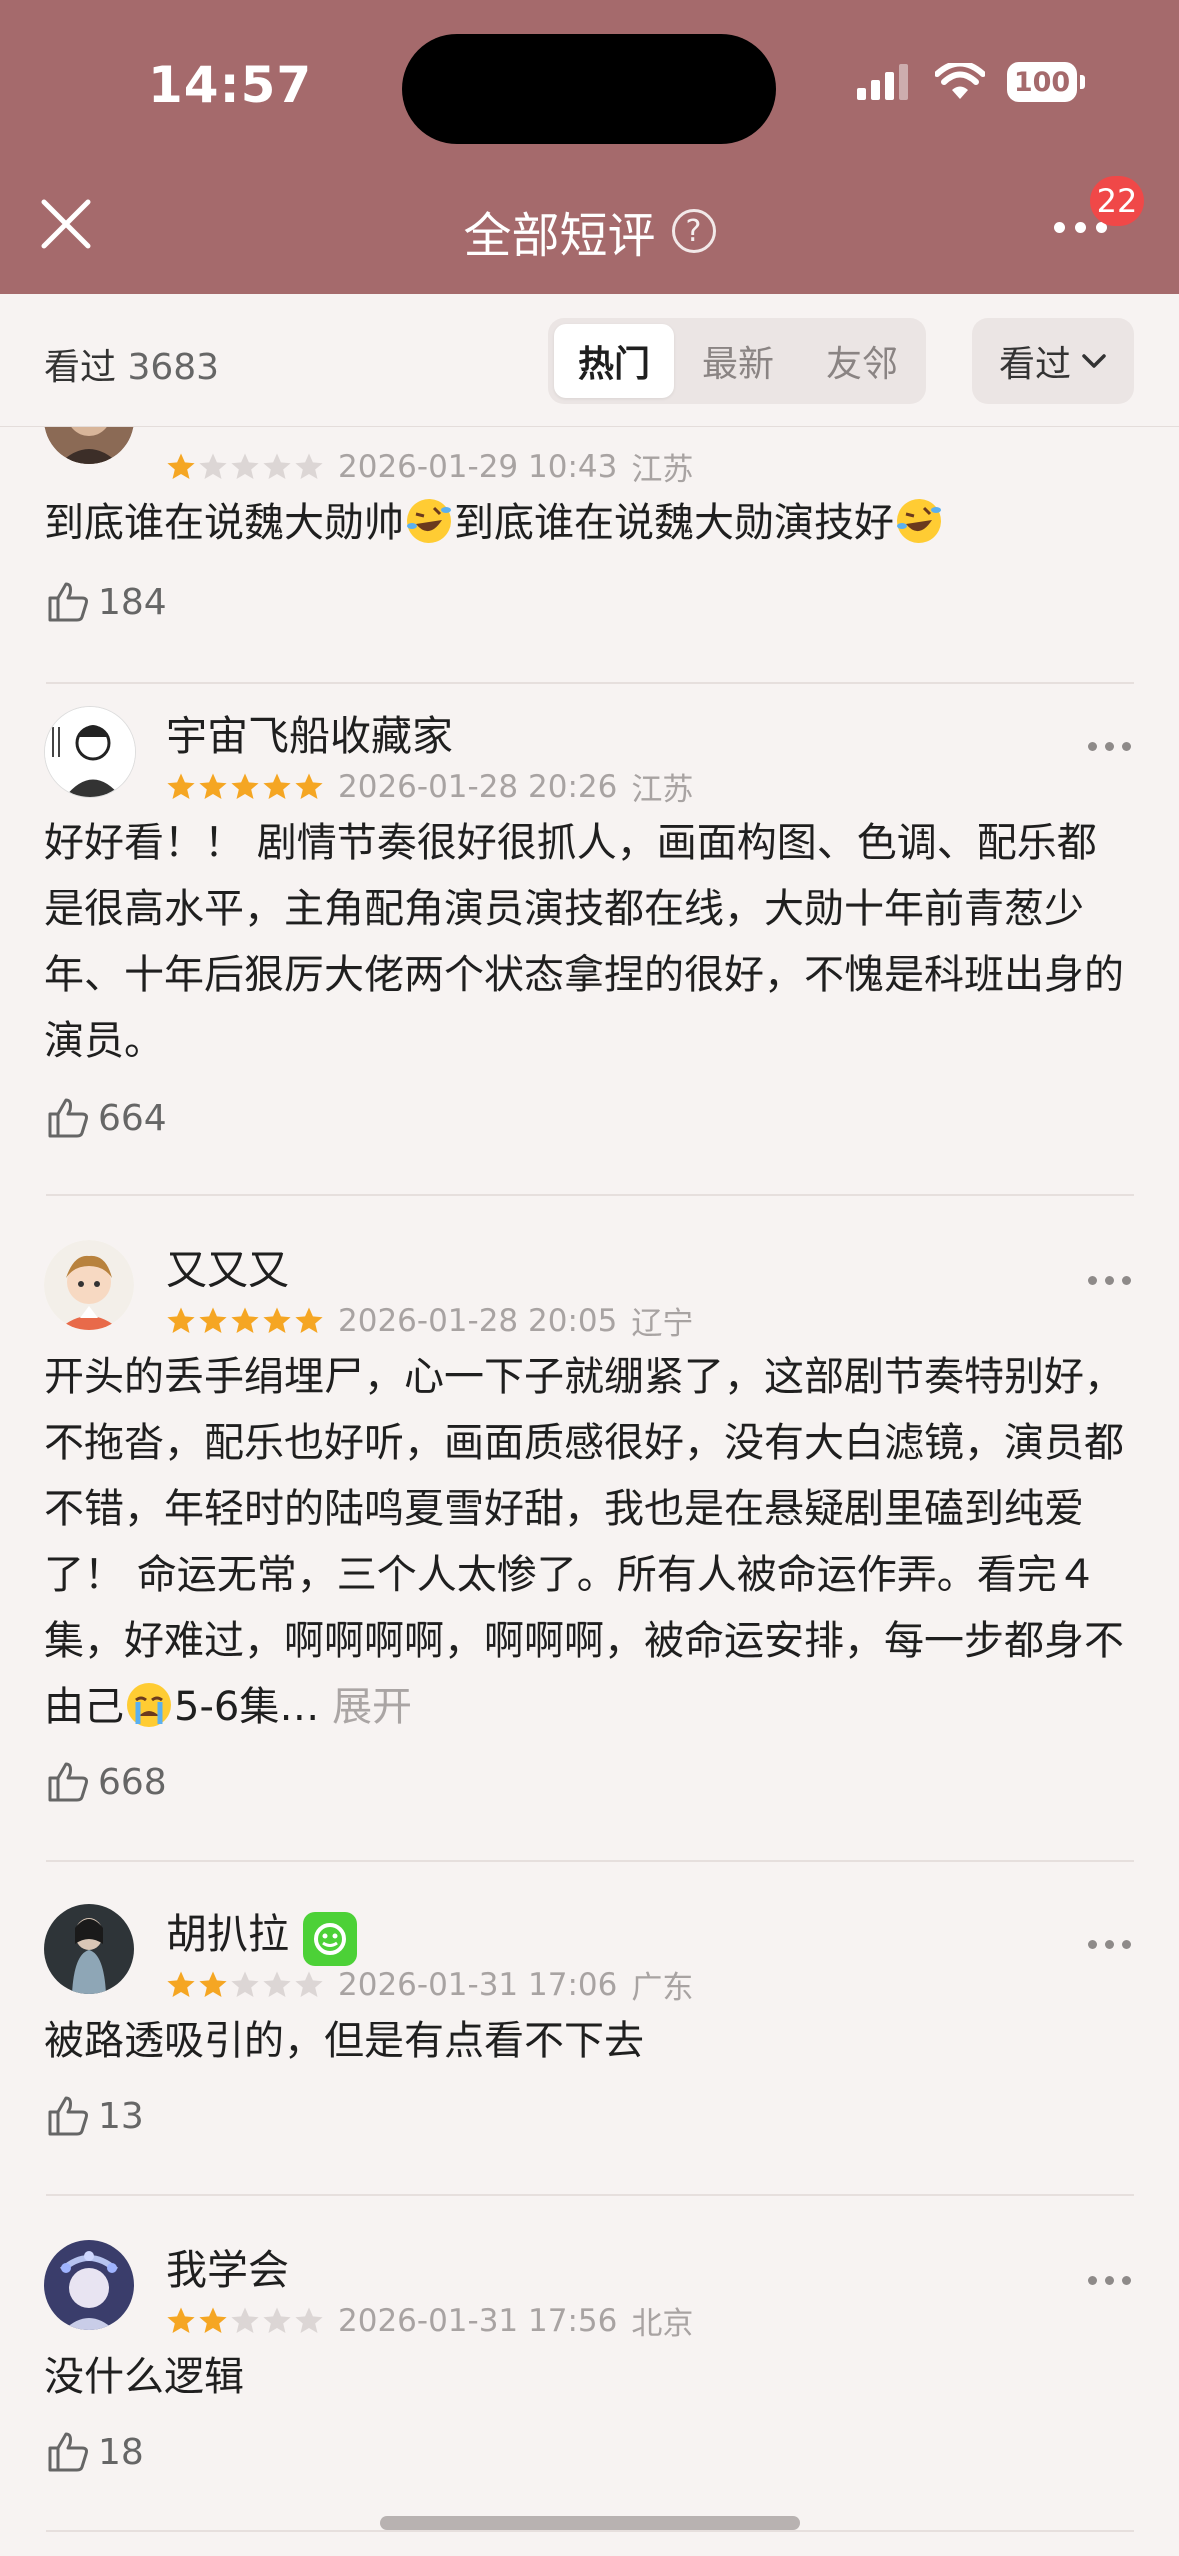 The image size is (1179, 2556). Describe the element at coordinates (227, 1934) in the screenshot. I see `username-text: 胡扒拉` at that location.